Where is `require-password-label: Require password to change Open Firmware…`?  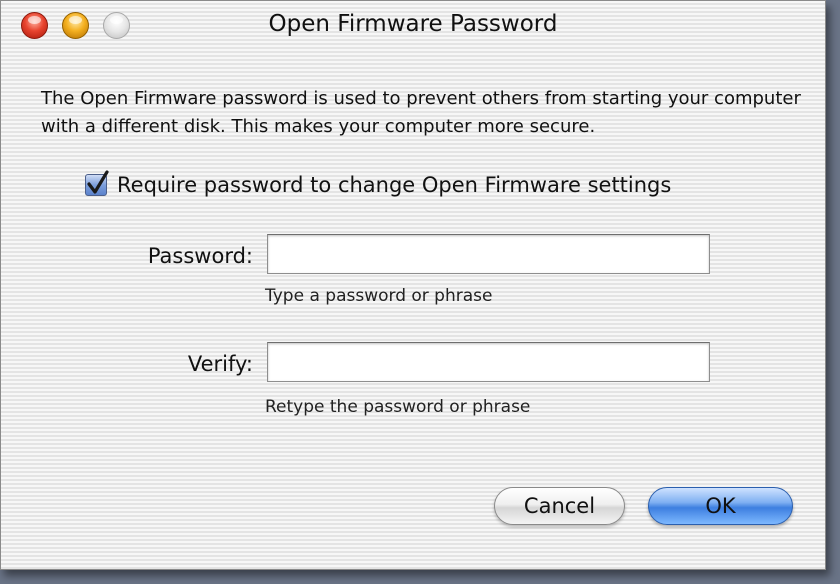
require-password-label: Require password to change Open Firmware… is located at coordinates (394, 185).